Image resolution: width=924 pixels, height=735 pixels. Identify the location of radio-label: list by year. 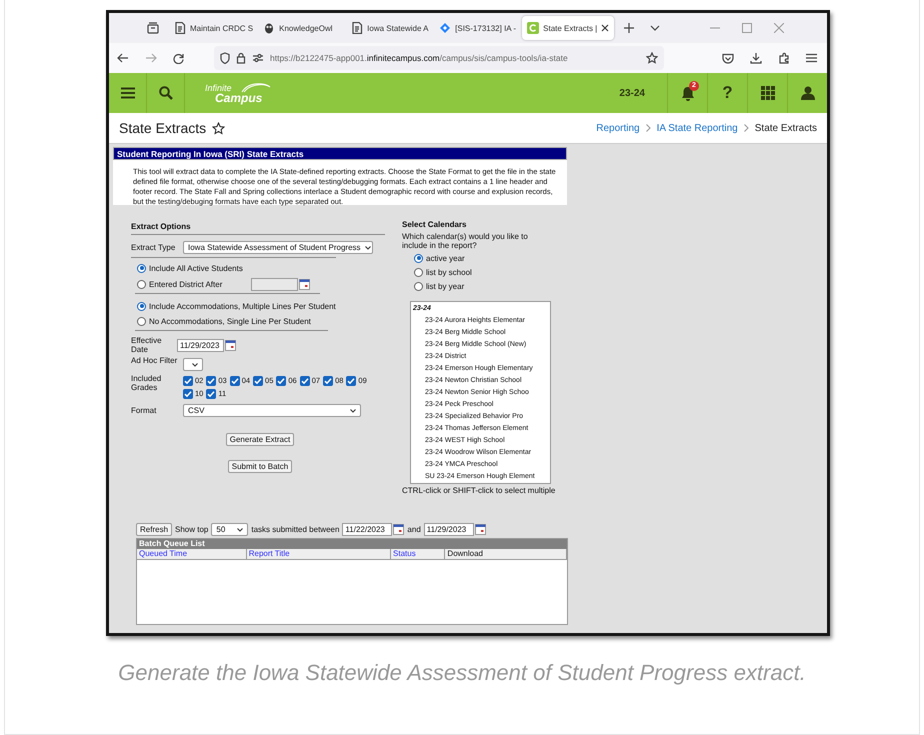
(445, 286).